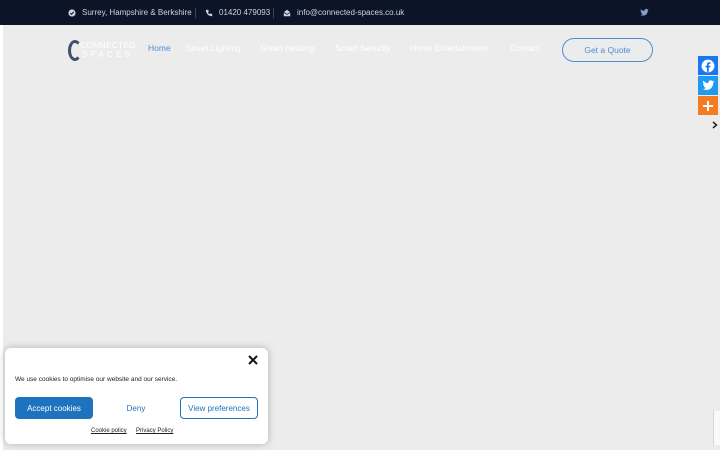  What do you see at coordinates (350, 12) in the screenshot?
I see `email-text: info@connected-spaces.co.uk` at bounding box center [350, 12].